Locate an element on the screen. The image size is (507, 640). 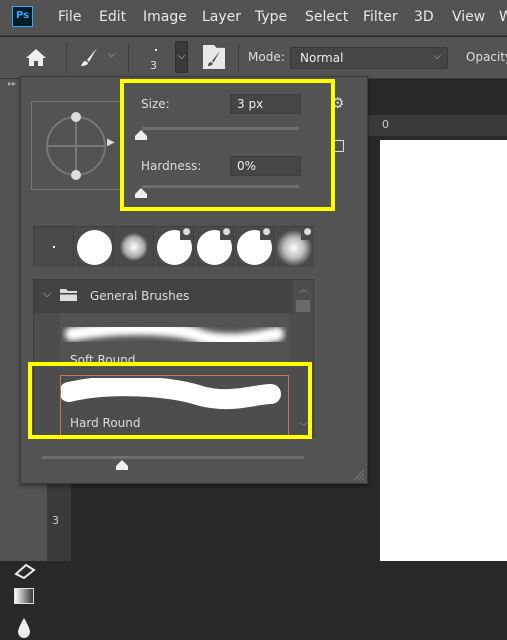
preview-size-slider-thumb is located at coordinates (122, 465).